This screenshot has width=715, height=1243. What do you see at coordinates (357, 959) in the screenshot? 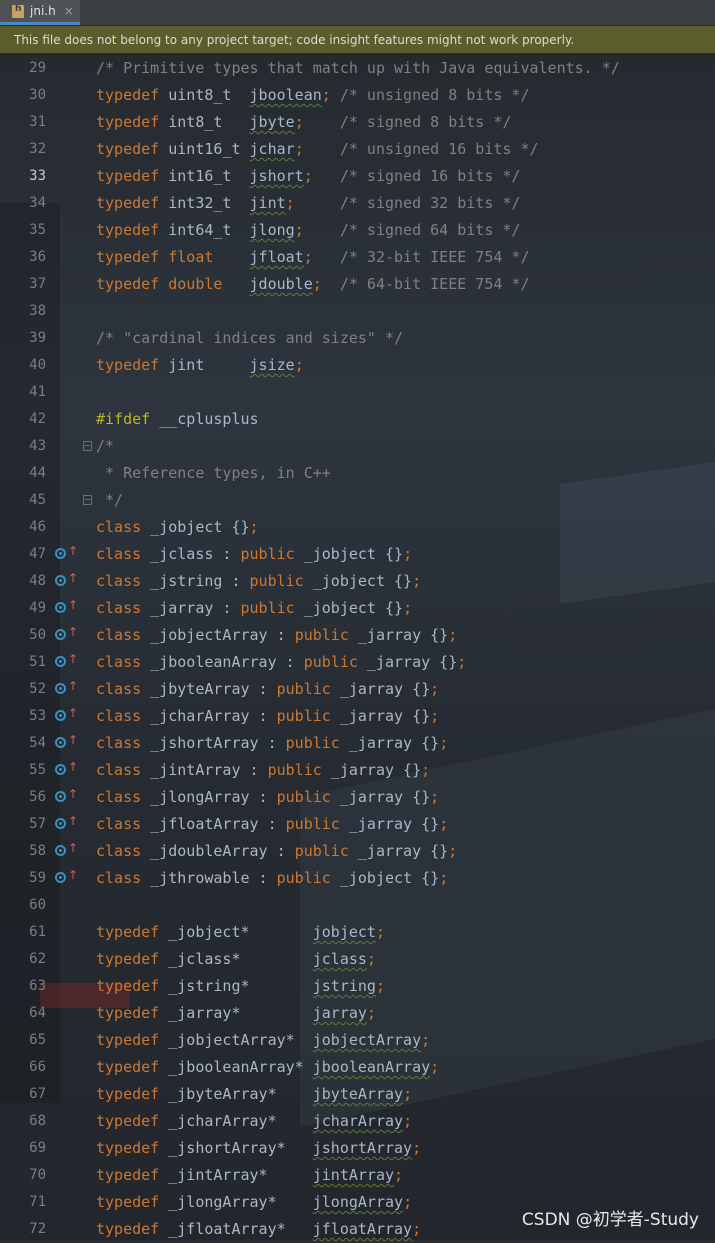
I see `code-line: 62 typedef _jclass* jclass;` at bounding box center [357, 959].